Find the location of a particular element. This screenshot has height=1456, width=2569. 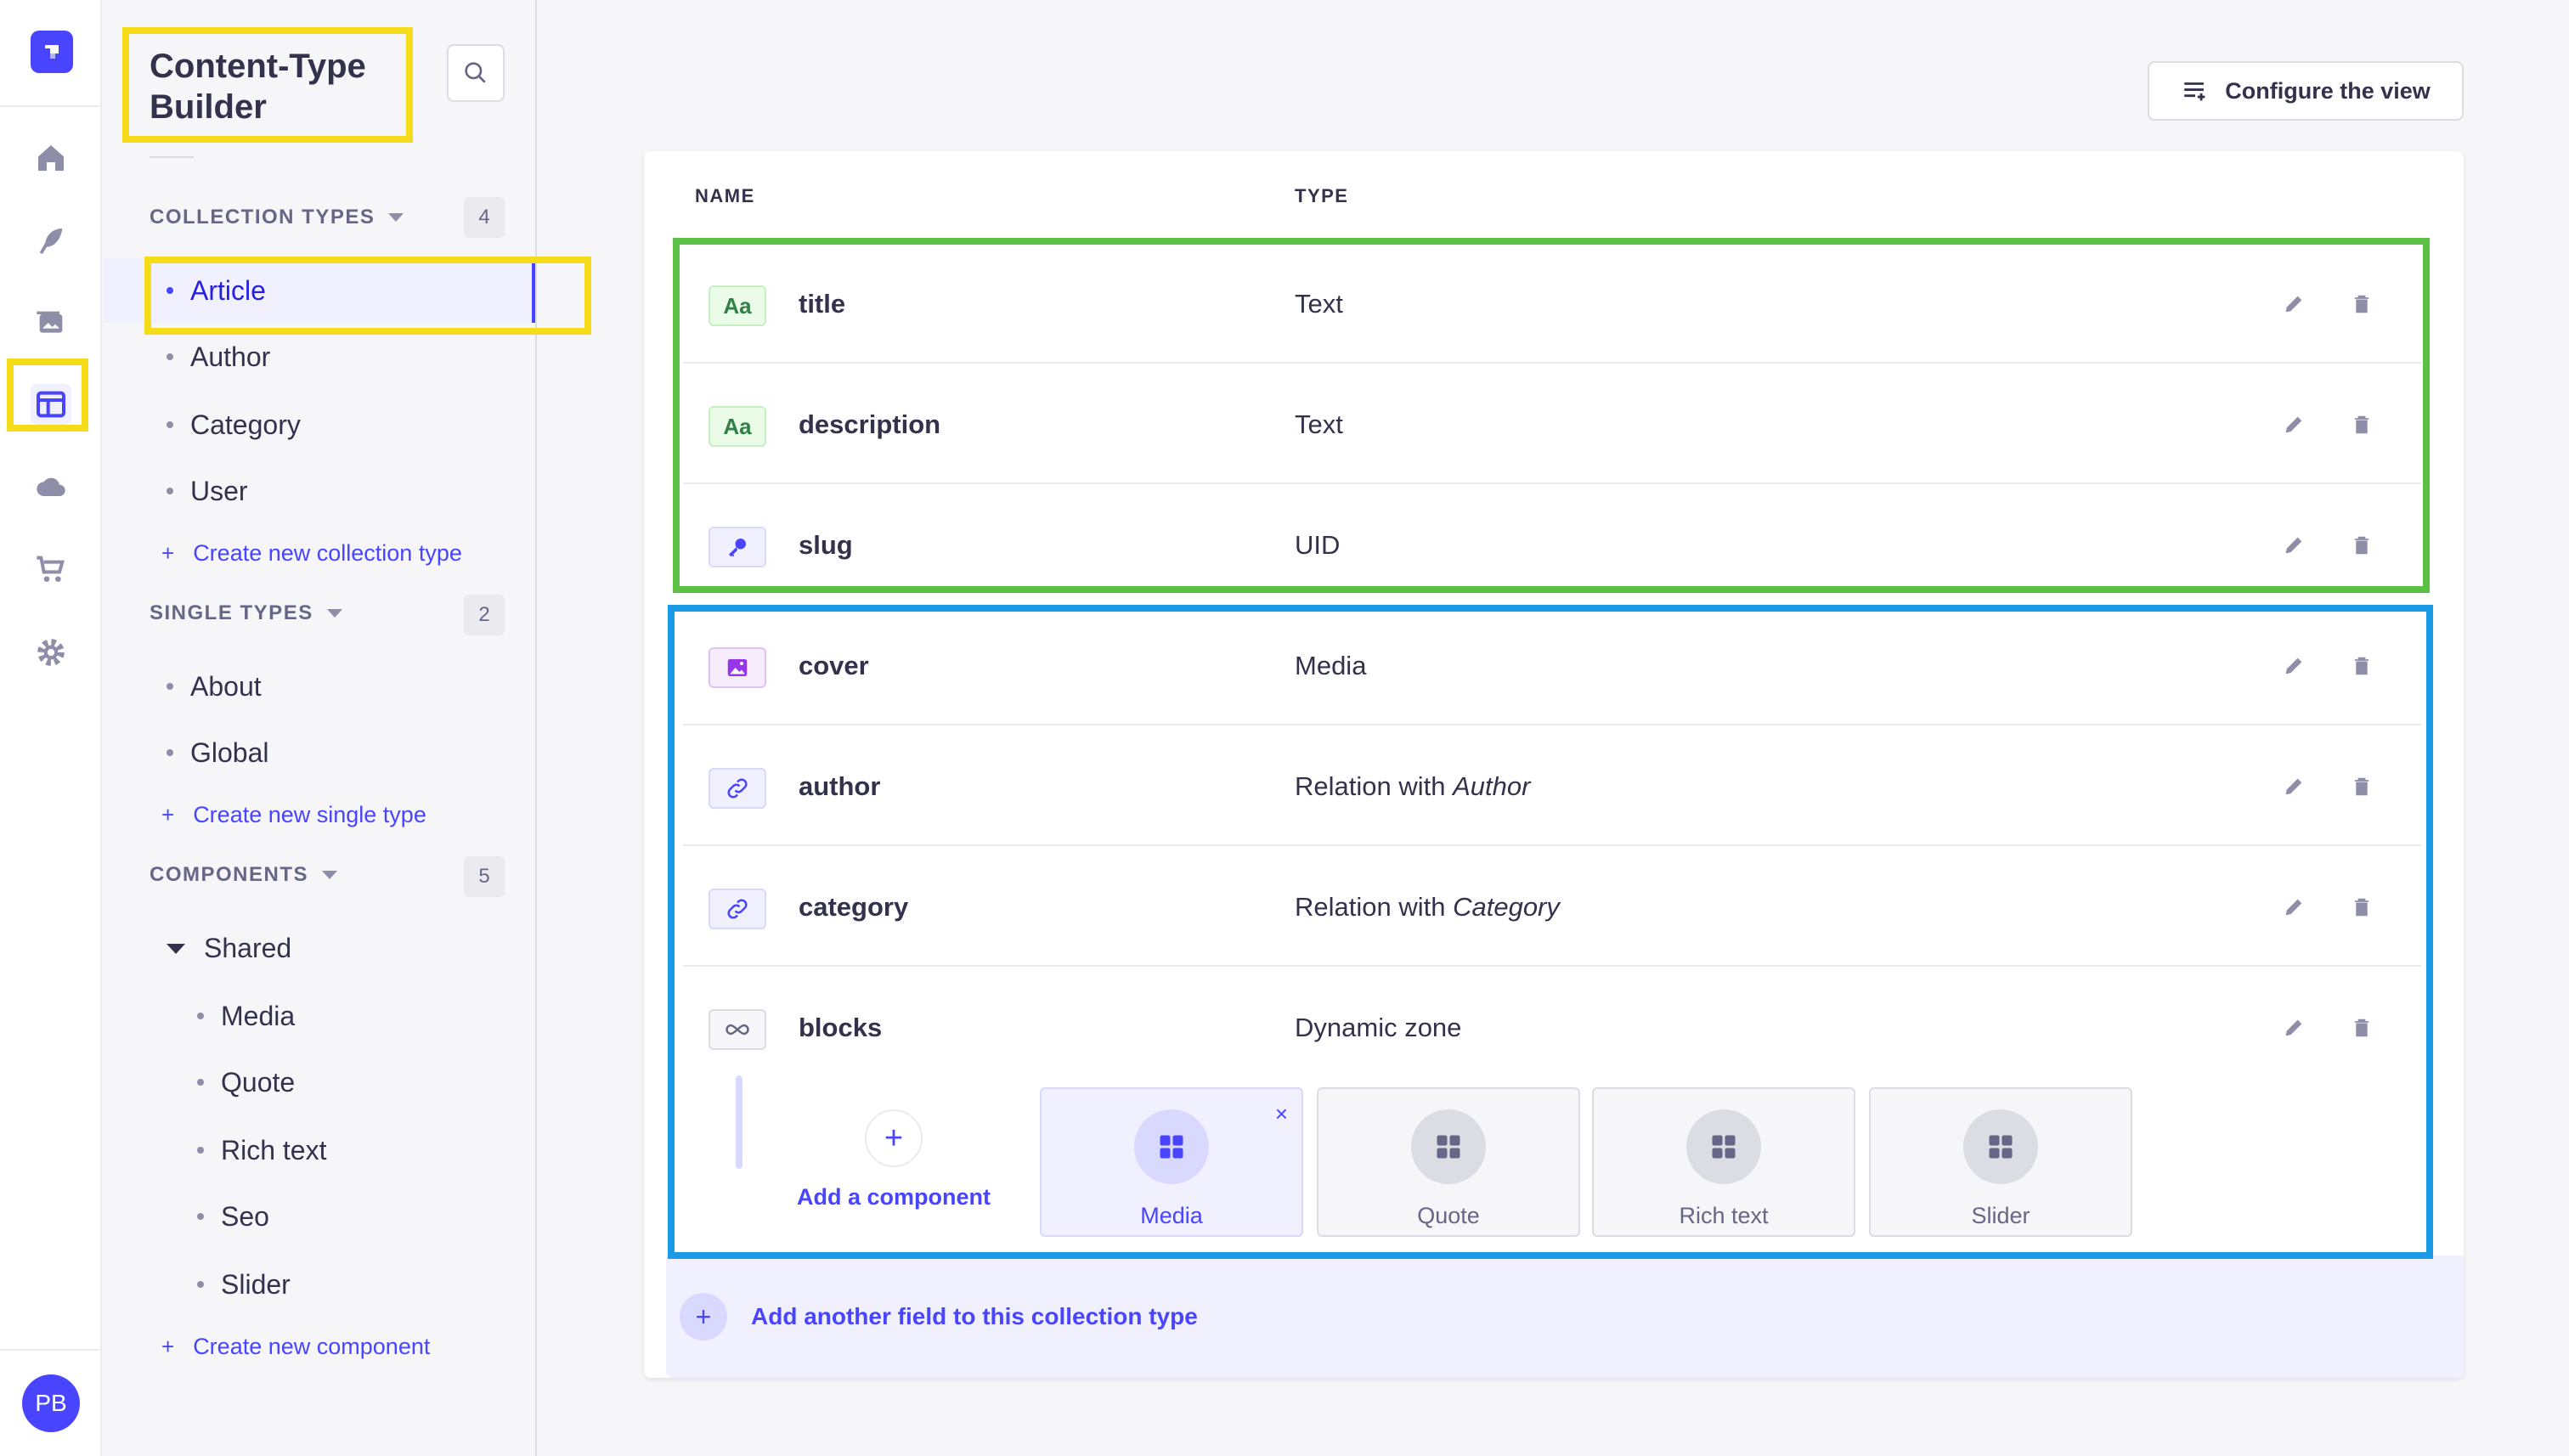

sidebar-item-quote: Quote is located at coordinates (222, 1082).